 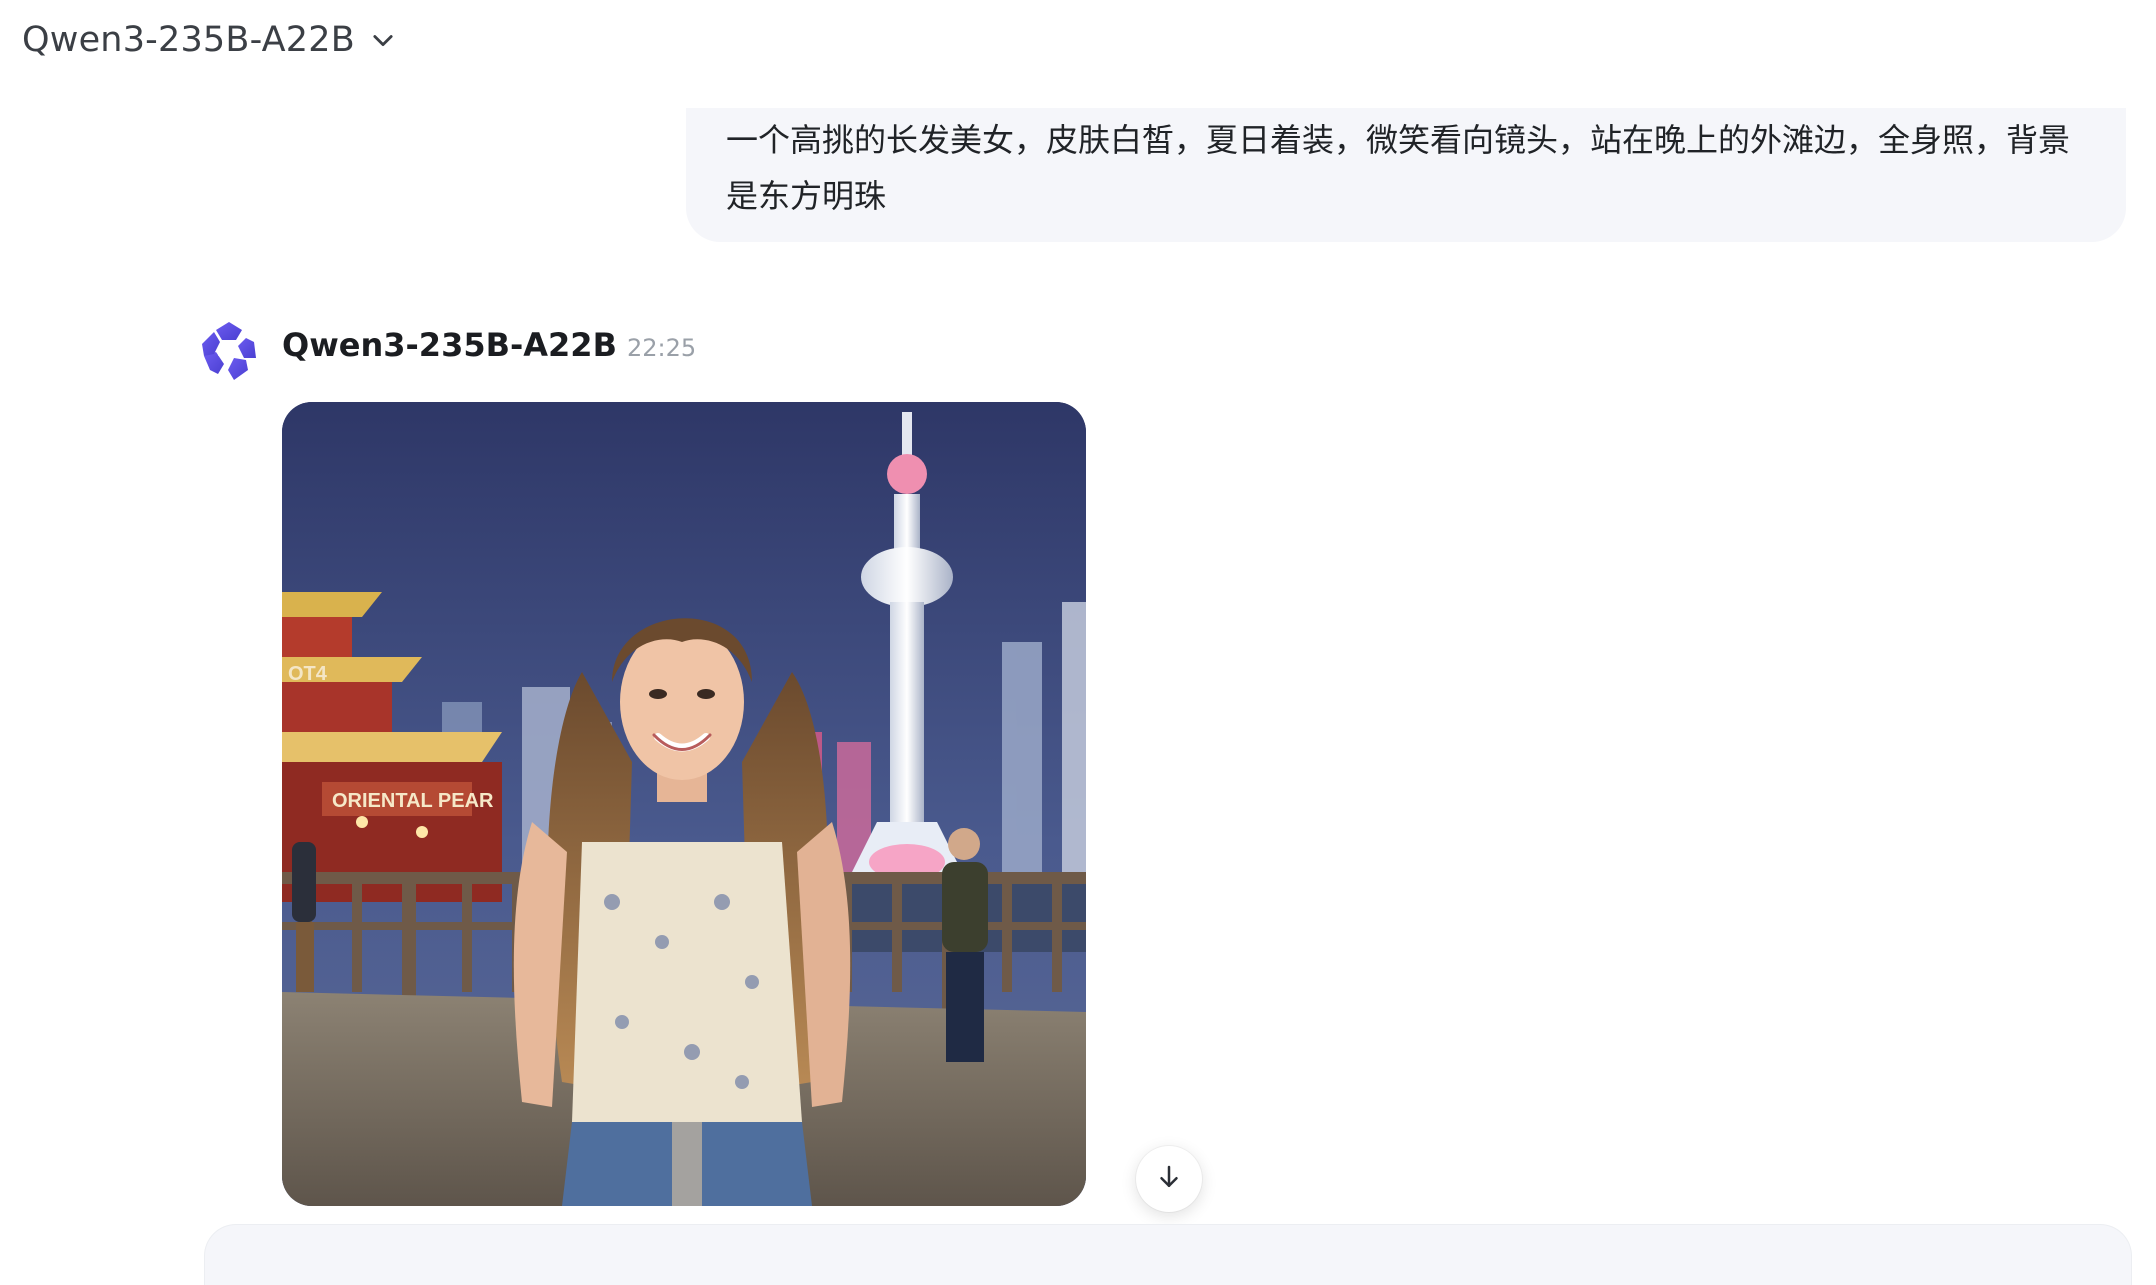 I want to click on arrow-down-icon, so click(x=1169, y=1179).